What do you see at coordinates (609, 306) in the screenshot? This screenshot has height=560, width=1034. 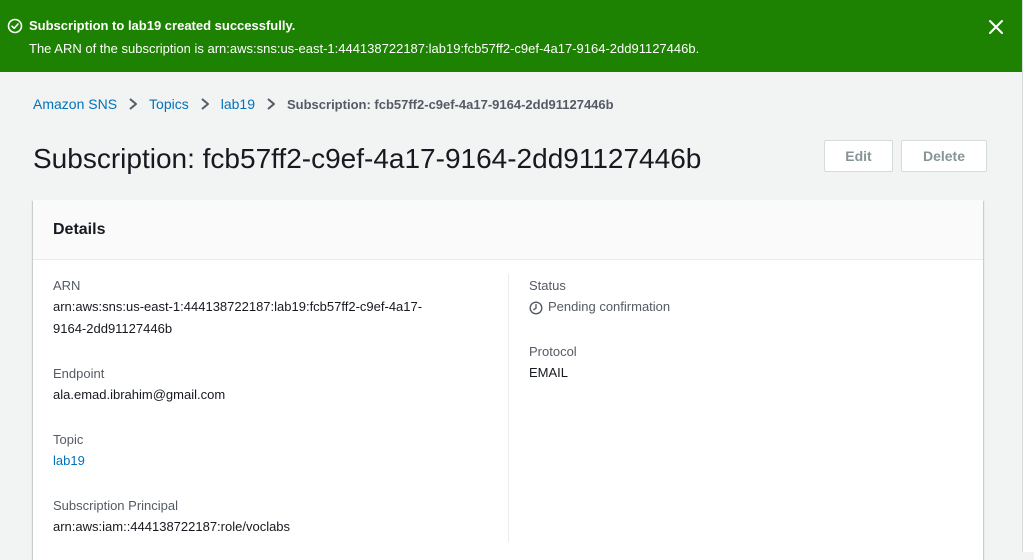 I see `status-text: Pending confirmation` at bounding box center [609, 306].